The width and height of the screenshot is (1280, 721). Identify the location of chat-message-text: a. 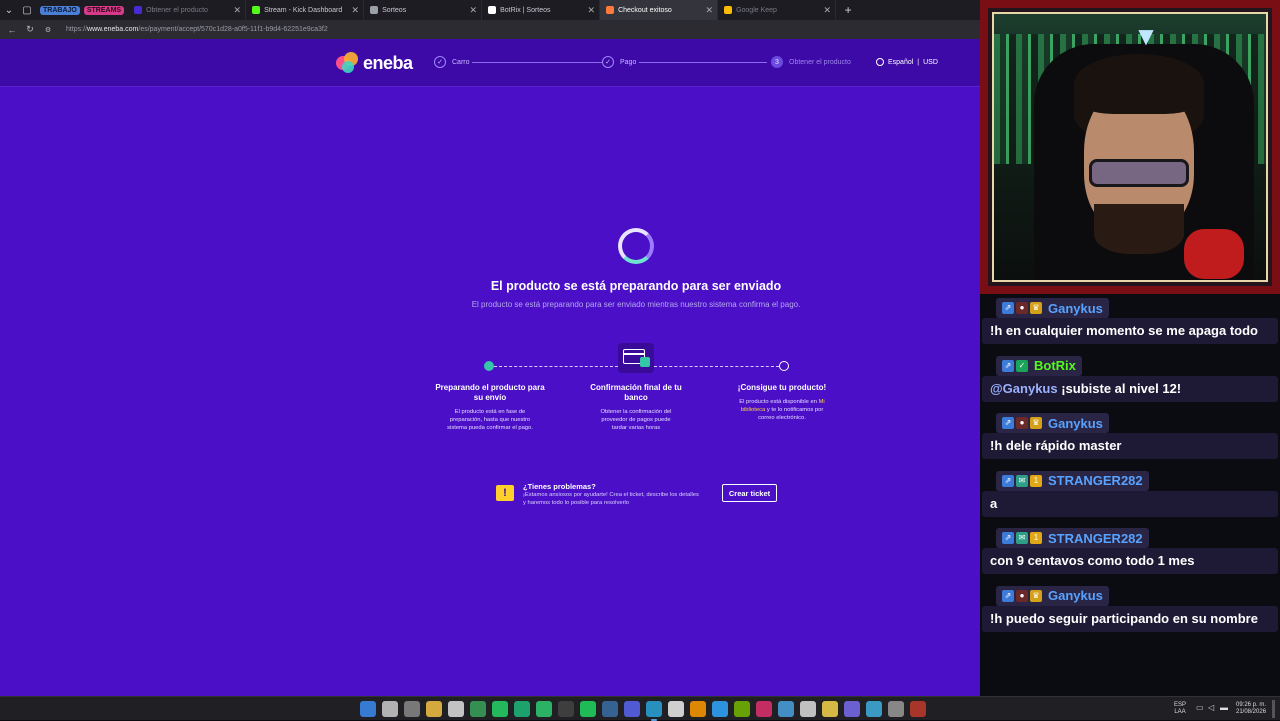
(1130, 503).